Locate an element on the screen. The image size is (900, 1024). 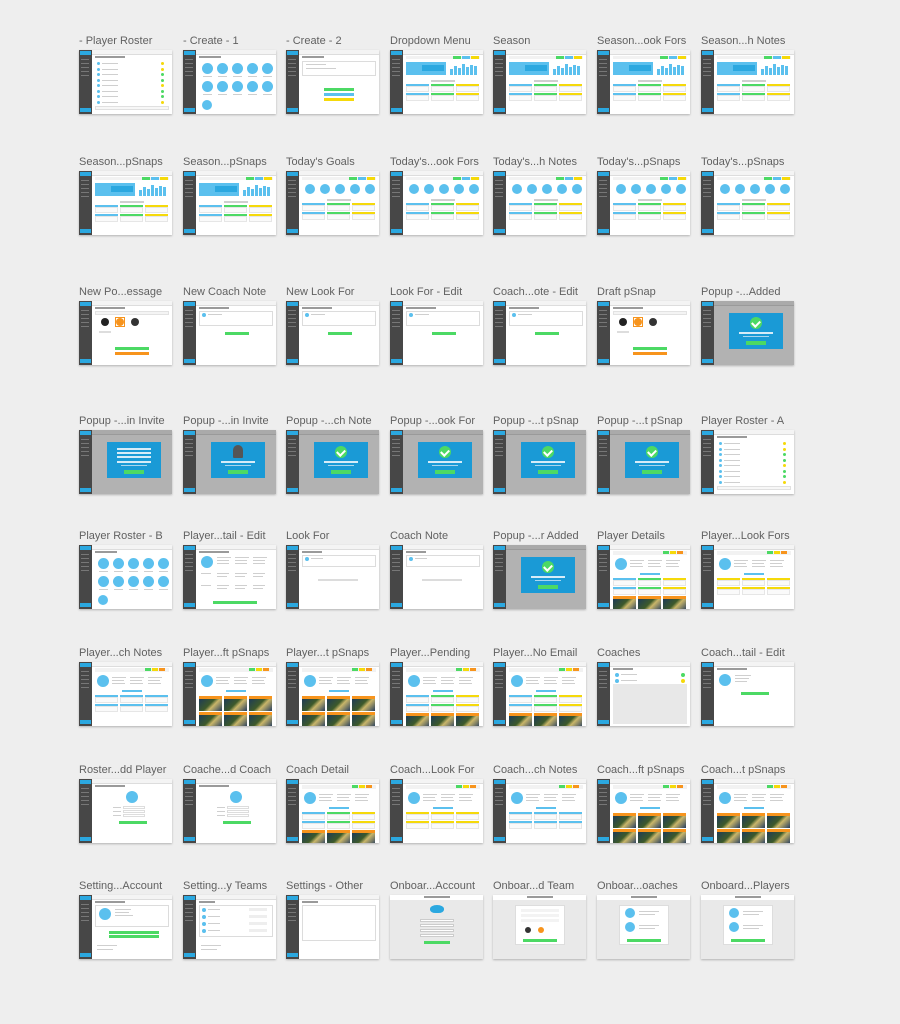
artboard: Popup -...ook For is located at coordinates (437, 454).